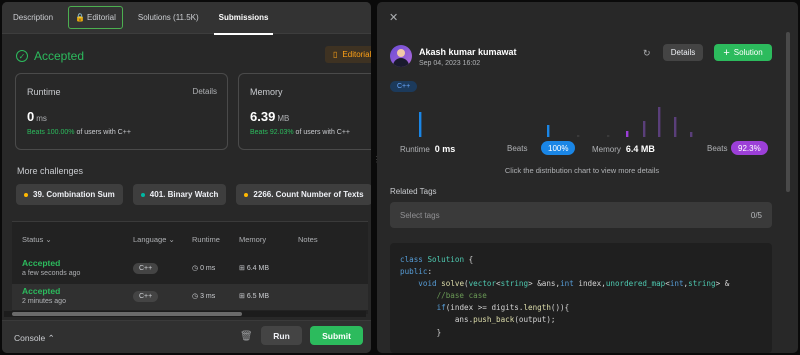  I want to click on tab-submissions: Submissions, so click(243, 22).